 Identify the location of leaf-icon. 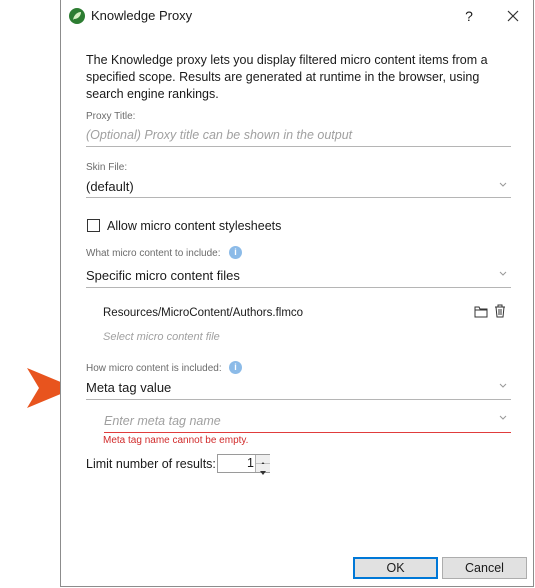
(77, 16).